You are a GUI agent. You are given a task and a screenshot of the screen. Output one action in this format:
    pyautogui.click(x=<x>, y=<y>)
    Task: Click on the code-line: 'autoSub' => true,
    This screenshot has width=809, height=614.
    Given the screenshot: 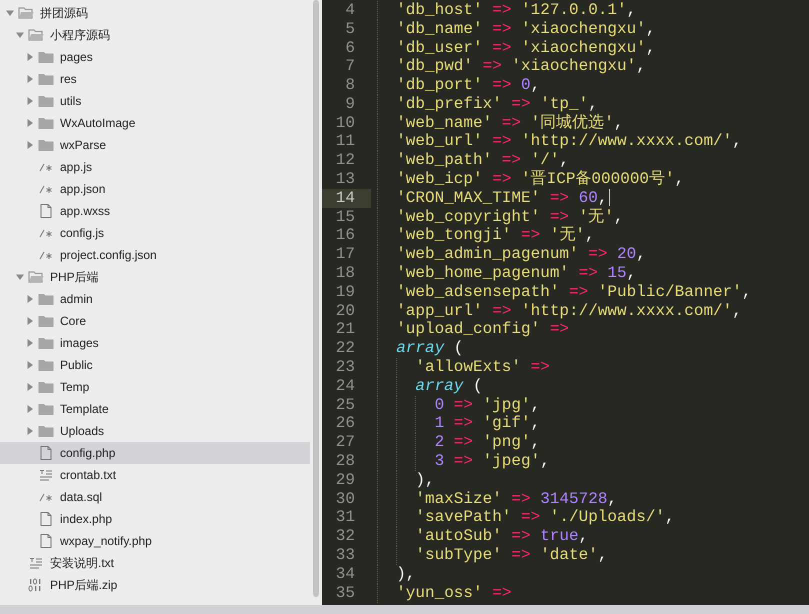 What is the action you would take?
    pyautogui.click(x=482, y=536)
    